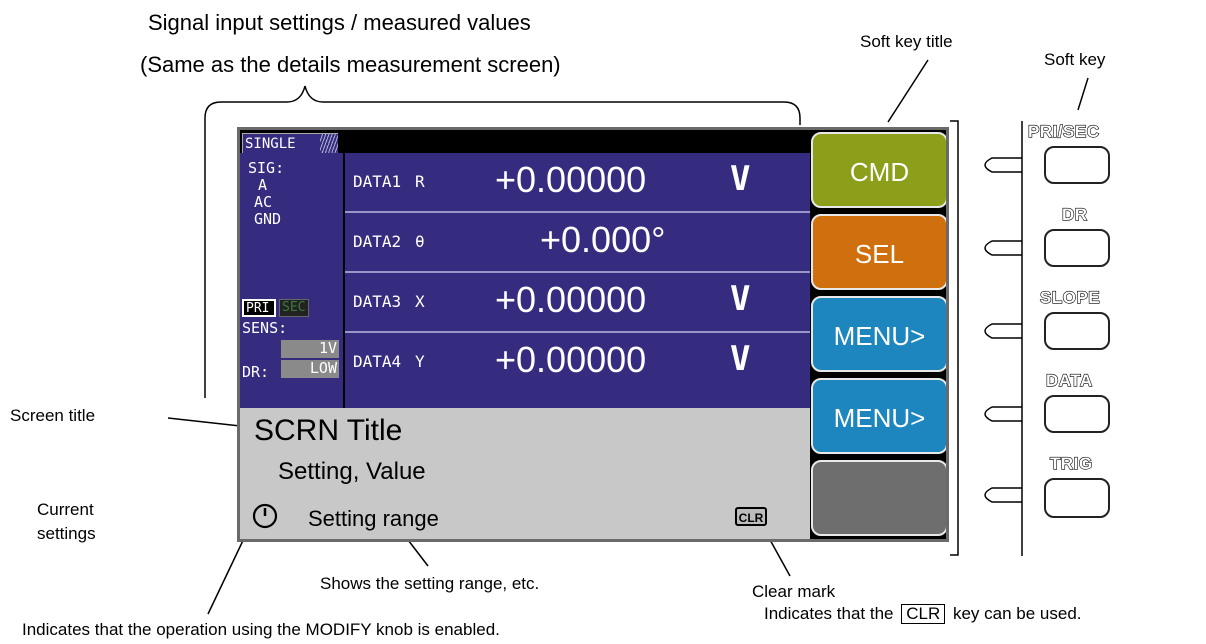 This screenshot has height=644, width=1206. I want to click on hw-key-trig, so click(1077, 498).